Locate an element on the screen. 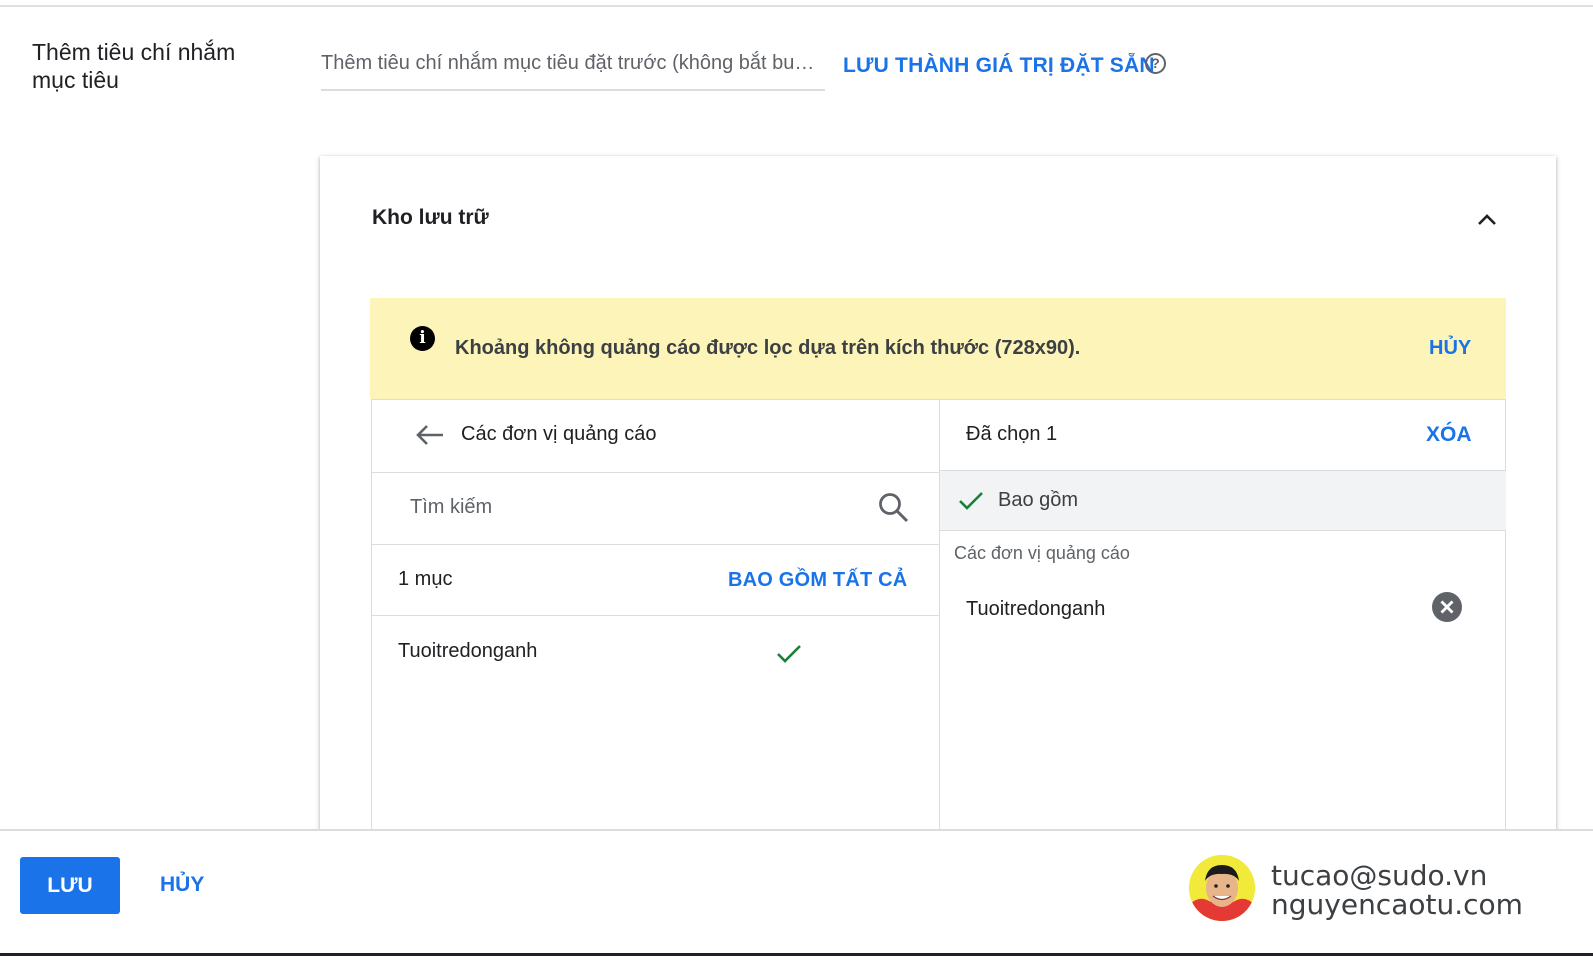 The width and height of the screenshot is (1593, 956). targeting-label: Thêm tiêu chí nhắm mục tiêu is located at coordinates (134, 66).